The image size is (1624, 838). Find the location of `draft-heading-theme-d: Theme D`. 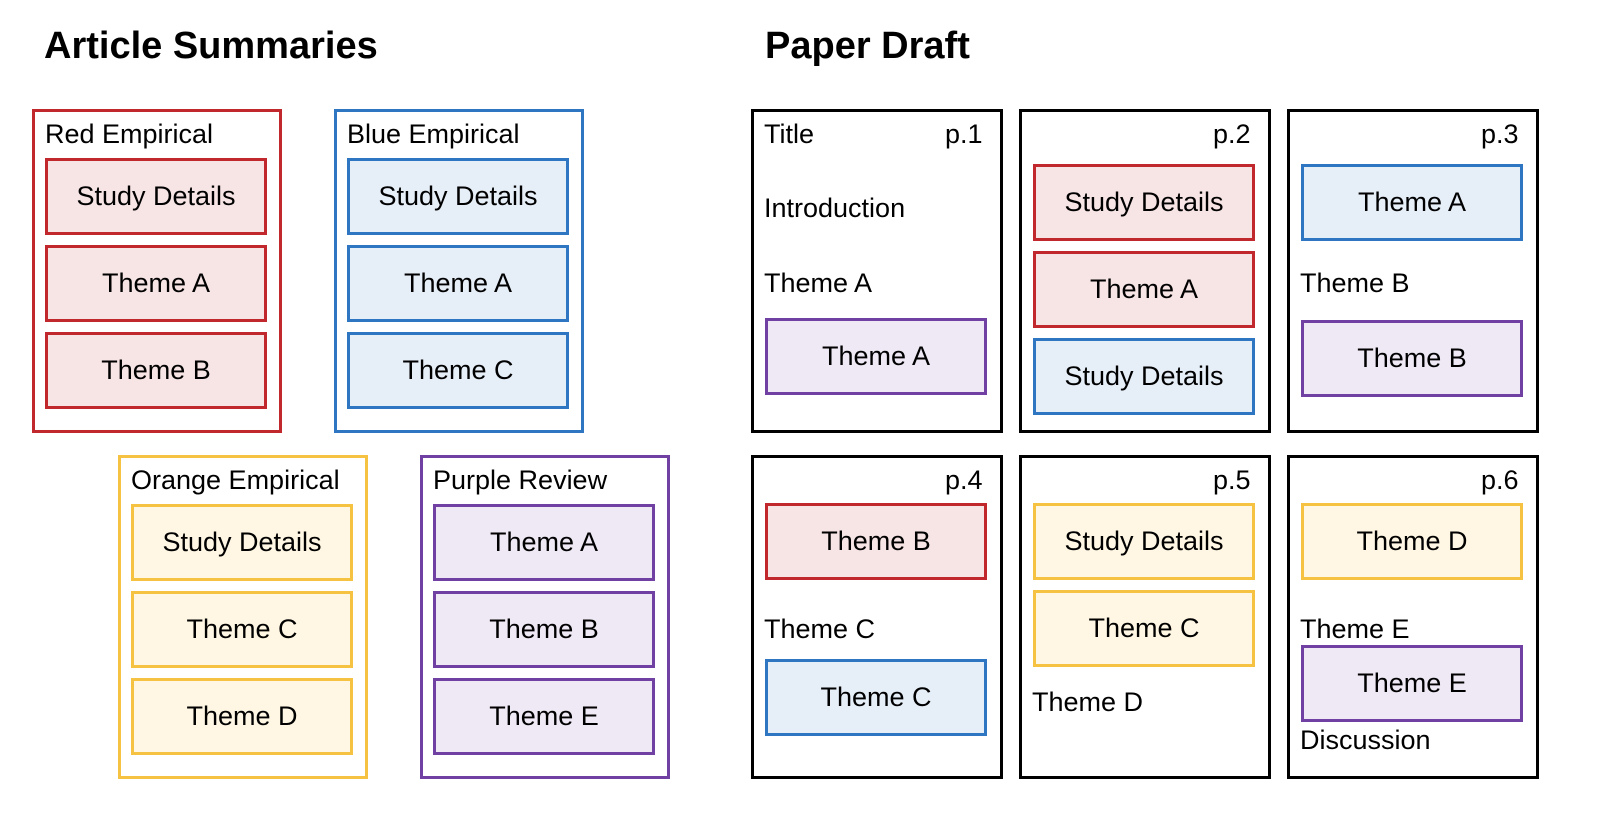

draft-heading-theme-d: Theme D is located at coordinates (1088, 702).